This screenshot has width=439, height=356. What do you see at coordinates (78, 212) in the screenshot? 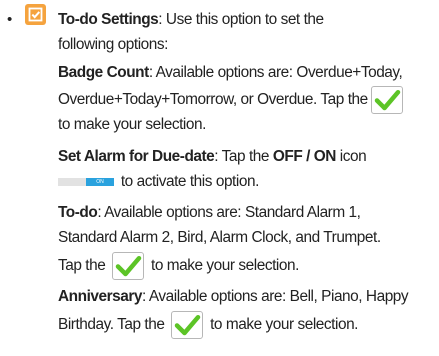
I see `todo-alarm-label: To-do` at bounding box center [78, 212].